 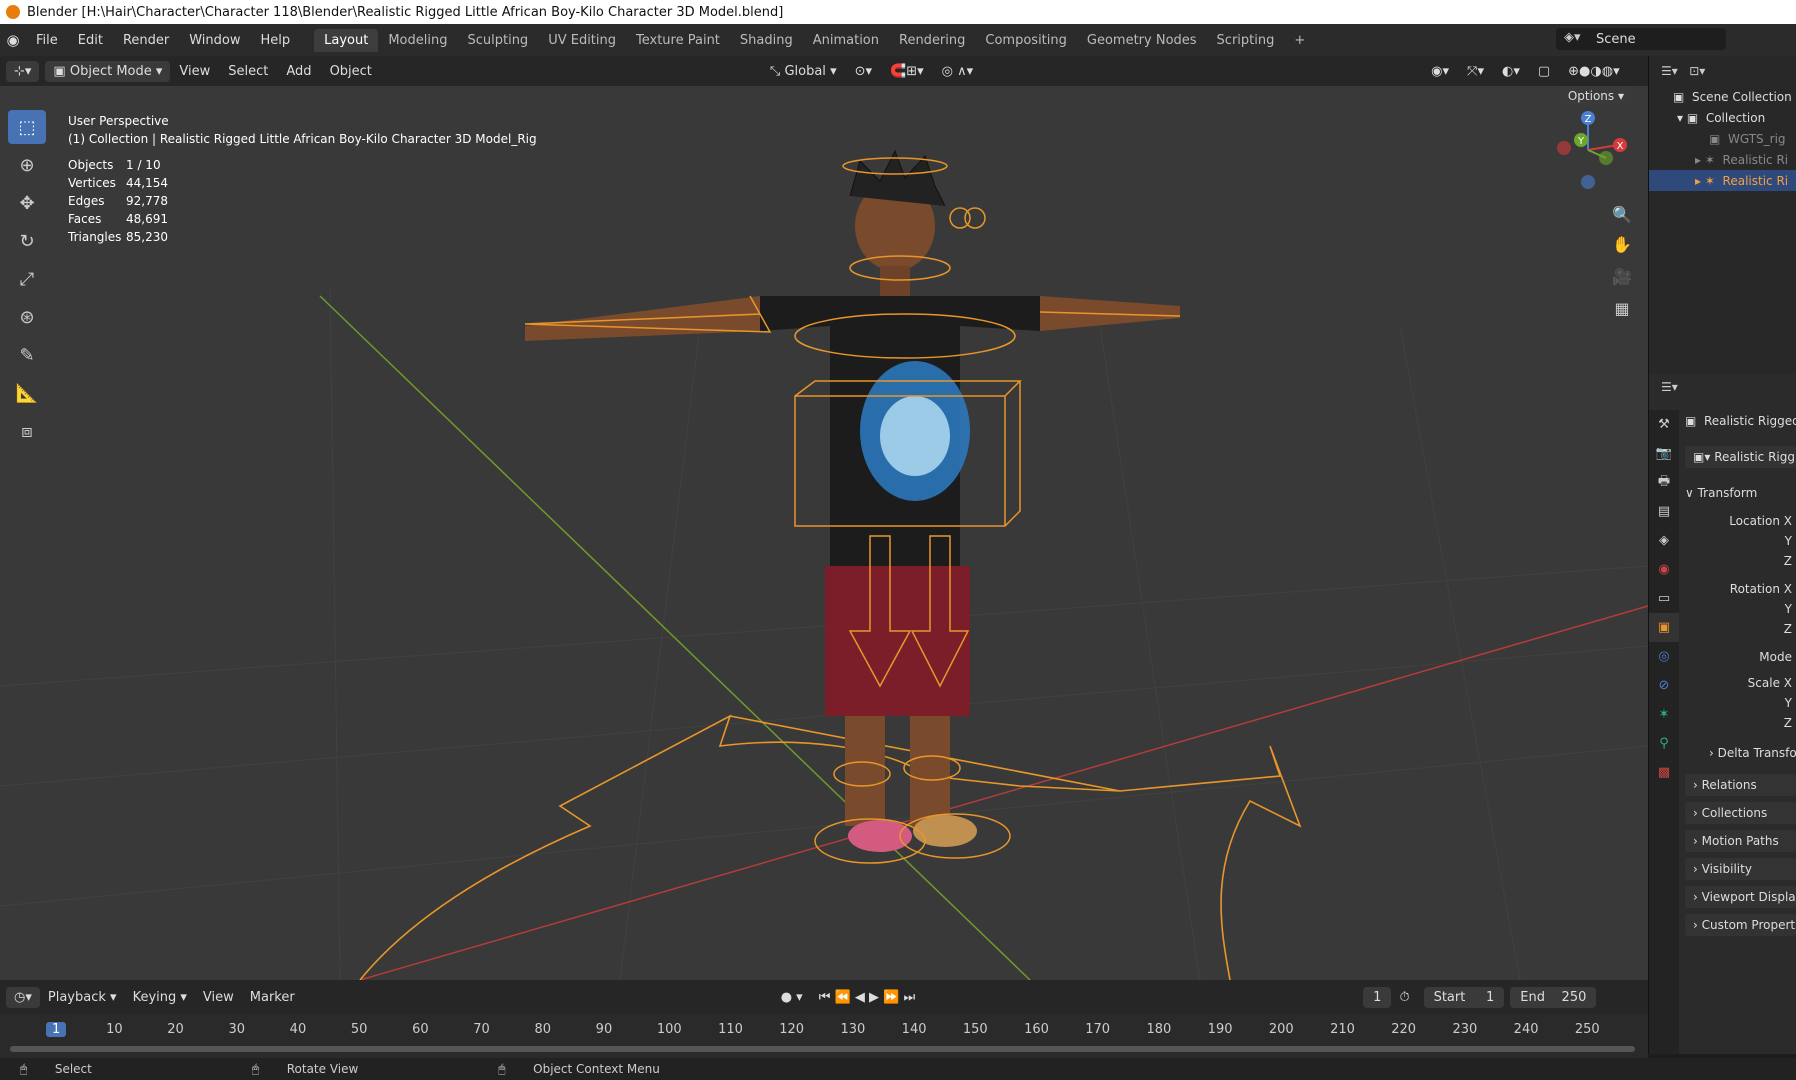 What do you see at coordinates (23, 997) in the screenshot?
I see `timeline-editor-icon: ◷▾` at bounding box center [23, 997].